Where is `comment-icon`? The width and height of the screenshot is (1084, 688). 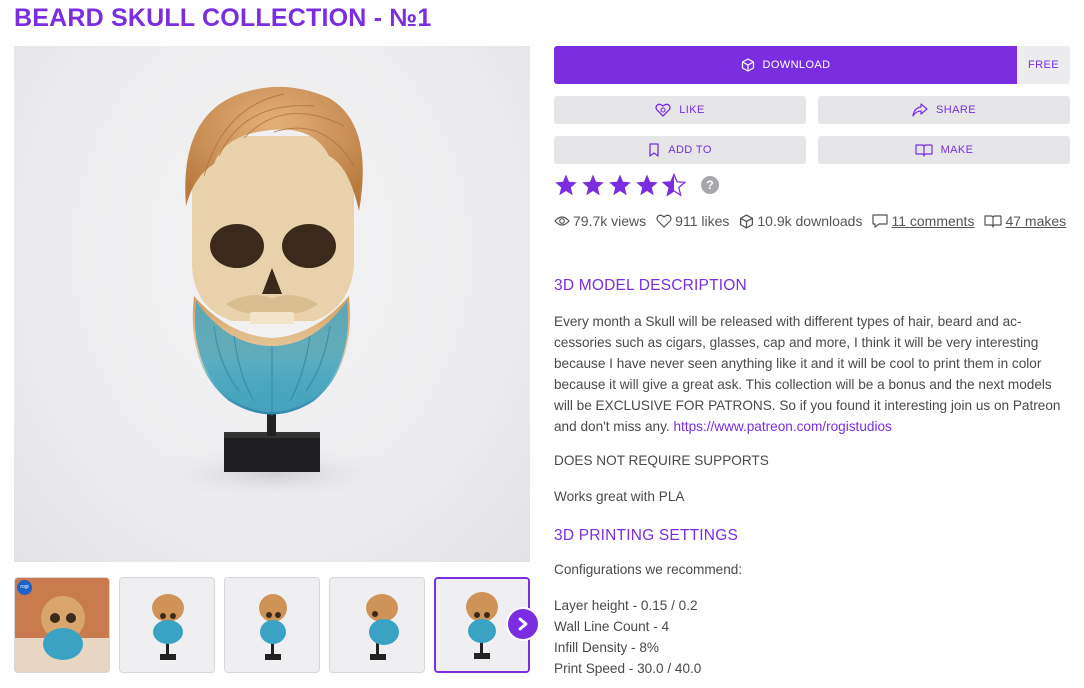 comment-icon is located at coordinates (880, 221).